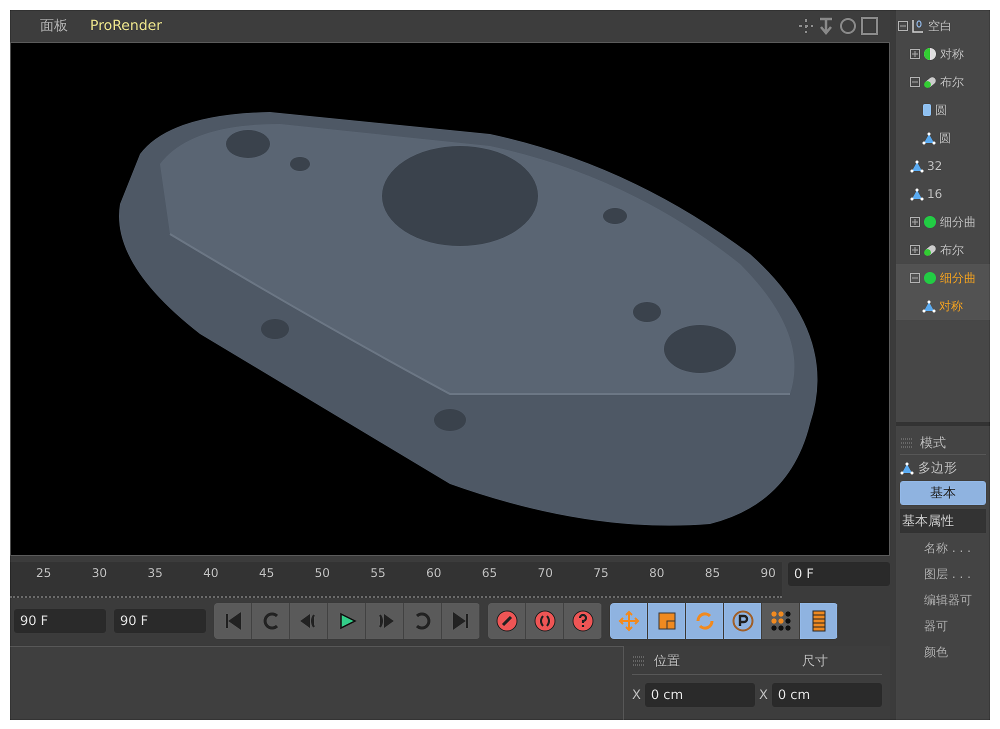 This screenshot has height=729, width=1000. Describe the element at coordinates (947, 548) in the screenshot. I see `attribute-label: 名称 . . .` at that location.